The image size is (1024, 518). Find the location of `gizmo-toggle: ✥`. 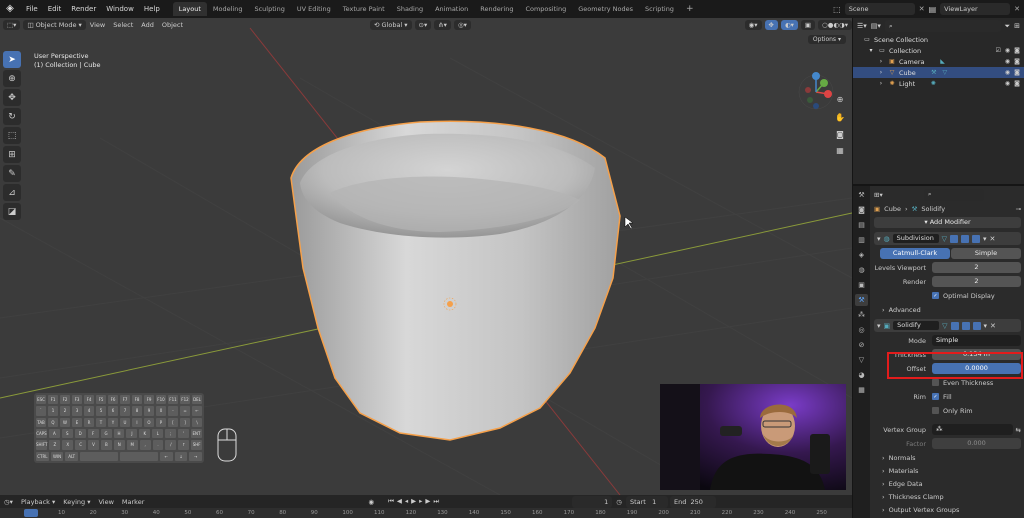

gizmo-toggle: ✥ is located at coordinates (771, 25).